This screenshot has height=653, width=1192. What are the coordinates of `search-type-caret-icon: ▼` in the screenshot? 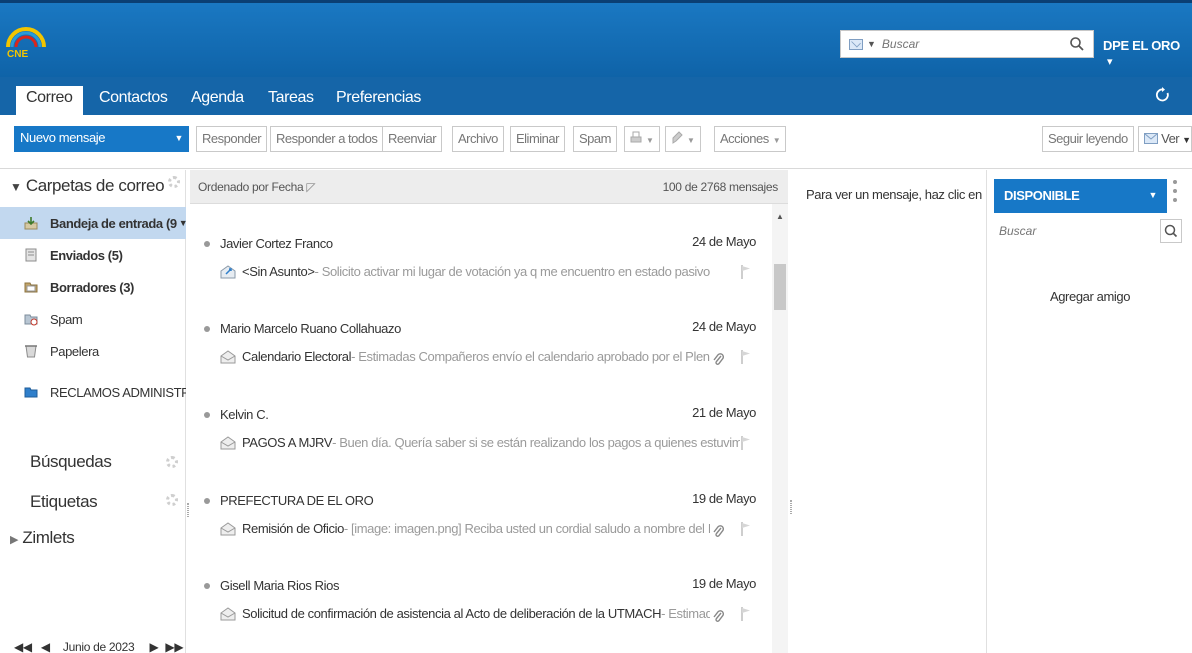 It's located at (871, 44).